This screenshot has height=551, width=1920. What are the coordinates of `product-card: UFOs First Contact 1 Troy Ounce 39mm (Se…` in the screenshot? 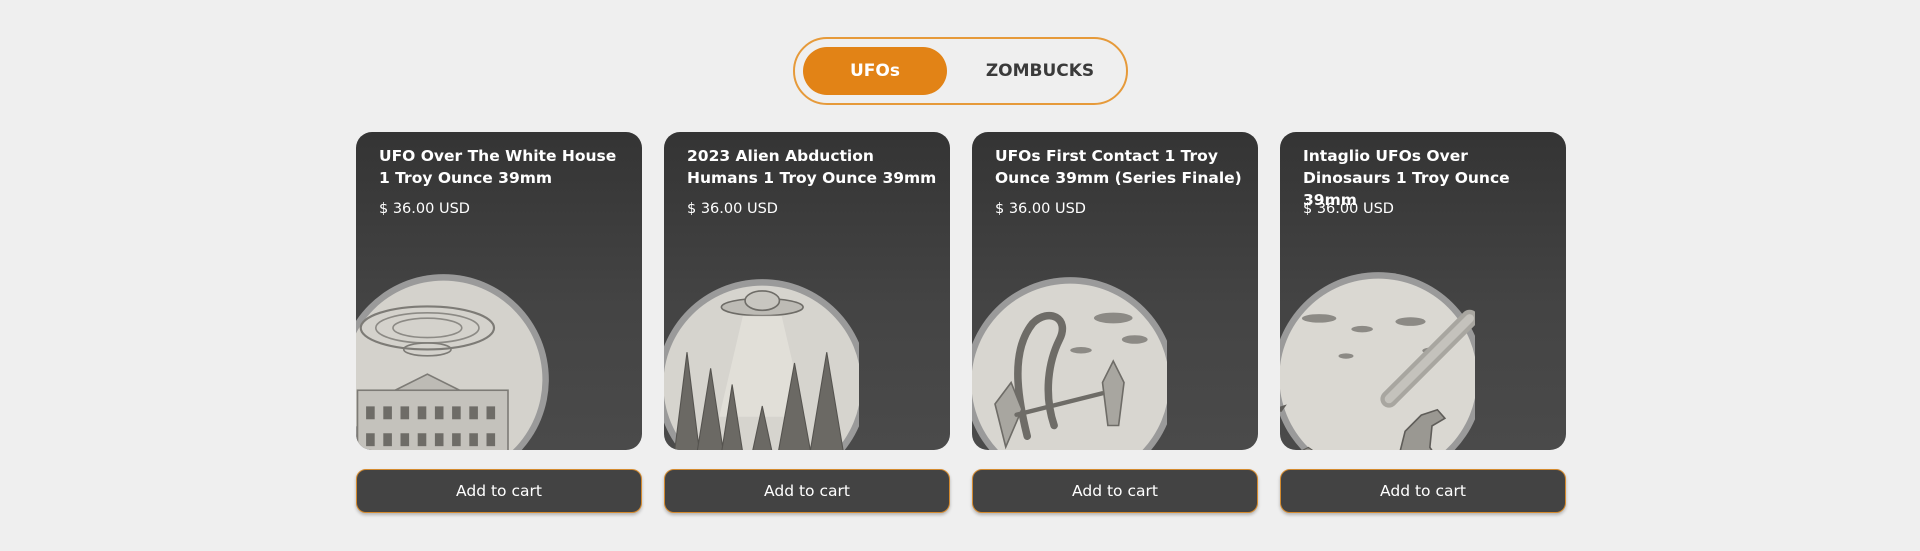 It's located at (1115, 291).